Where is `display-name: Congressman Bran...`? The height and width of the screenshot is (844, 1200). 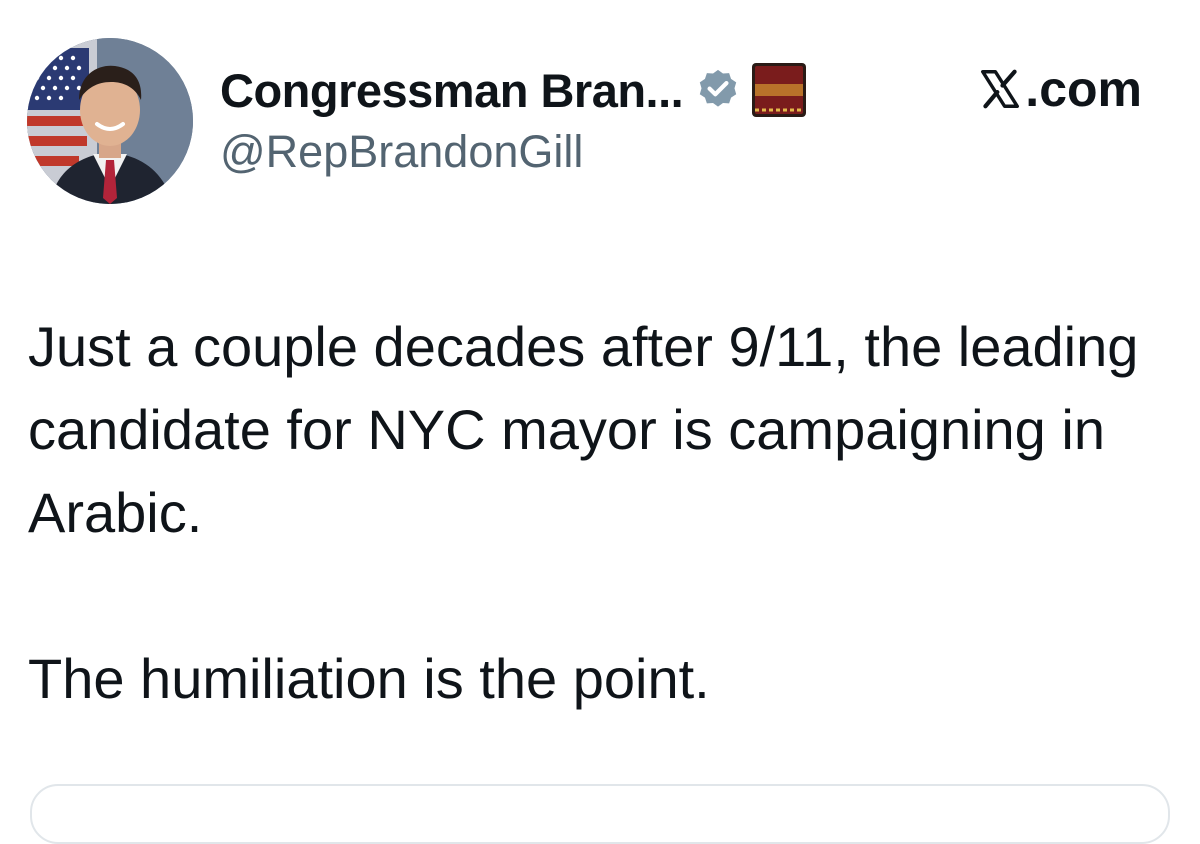 display-name: Congressman Bran... is located at coordinates (452, 90).